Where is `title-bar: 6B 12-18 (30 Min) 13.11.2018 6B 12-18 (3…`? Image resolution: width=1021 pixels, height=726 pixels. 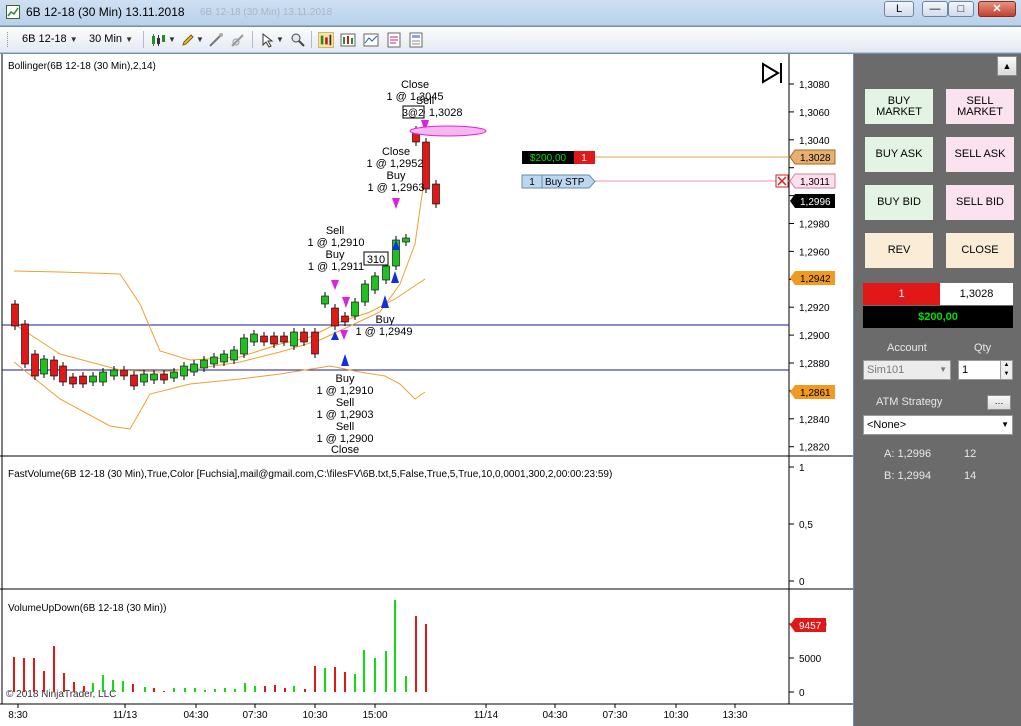
title-bar: 6B 12-18 (30 Min) 13.11.2018 6B 12-18 (3… is located at coordinates (510, 13).